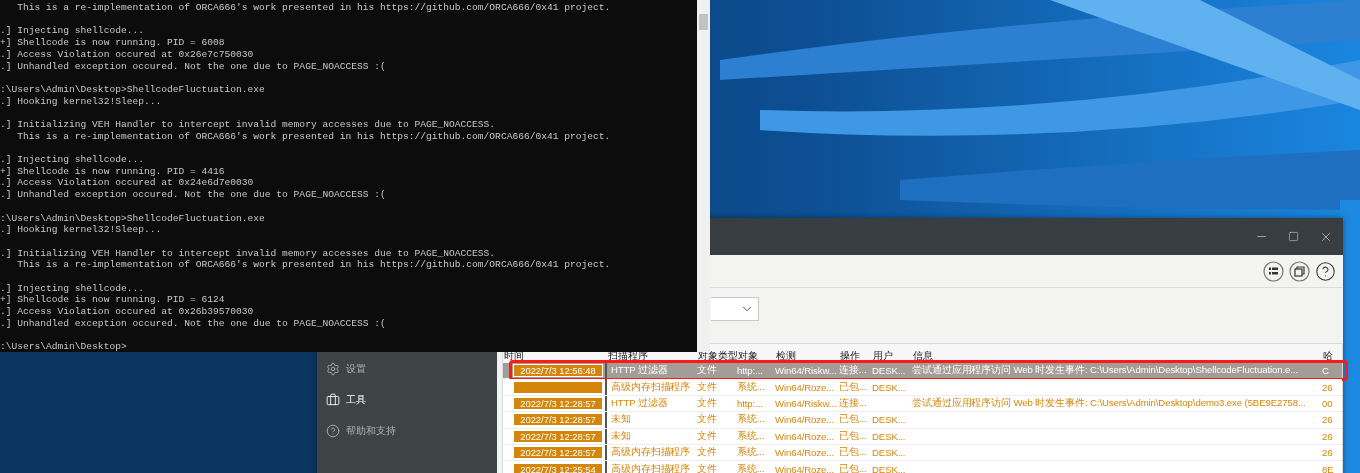 This screenshot has height=473, width=1360. Describe the element at coordinates (64, 346) in the screenshot. I see `console-line: :\Users\Admin\Desktop>` at that location.